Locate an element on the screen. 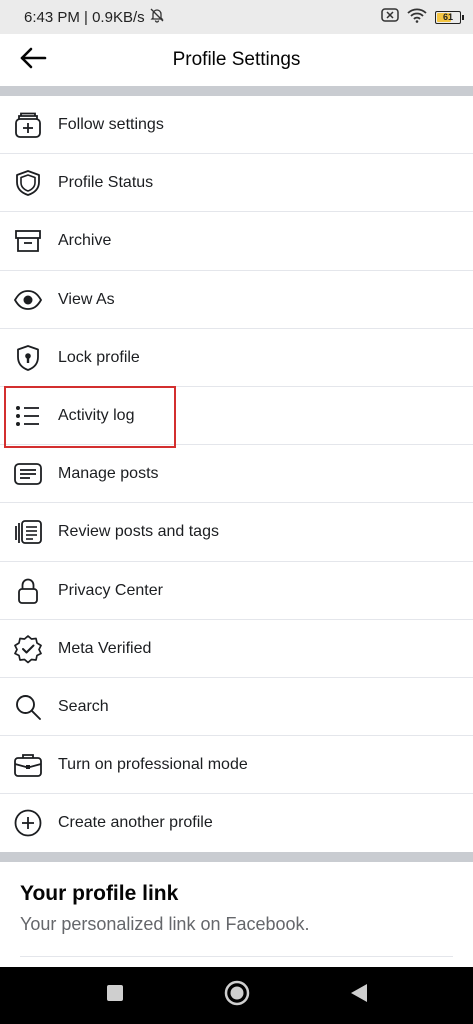  status-bar: 6:43 PM | 0.9KB/s 61 is located at coordinates (236, 17).